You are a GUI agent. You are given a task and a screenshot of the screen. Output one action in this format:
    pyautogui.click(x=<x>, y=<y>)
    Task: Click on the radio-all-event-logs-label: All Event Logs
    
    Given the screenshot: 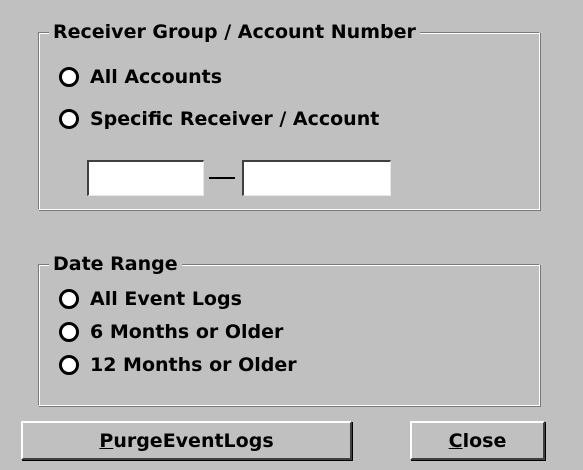 What is the action you would take?
    pyautogui.click(x=166, y=299)
    